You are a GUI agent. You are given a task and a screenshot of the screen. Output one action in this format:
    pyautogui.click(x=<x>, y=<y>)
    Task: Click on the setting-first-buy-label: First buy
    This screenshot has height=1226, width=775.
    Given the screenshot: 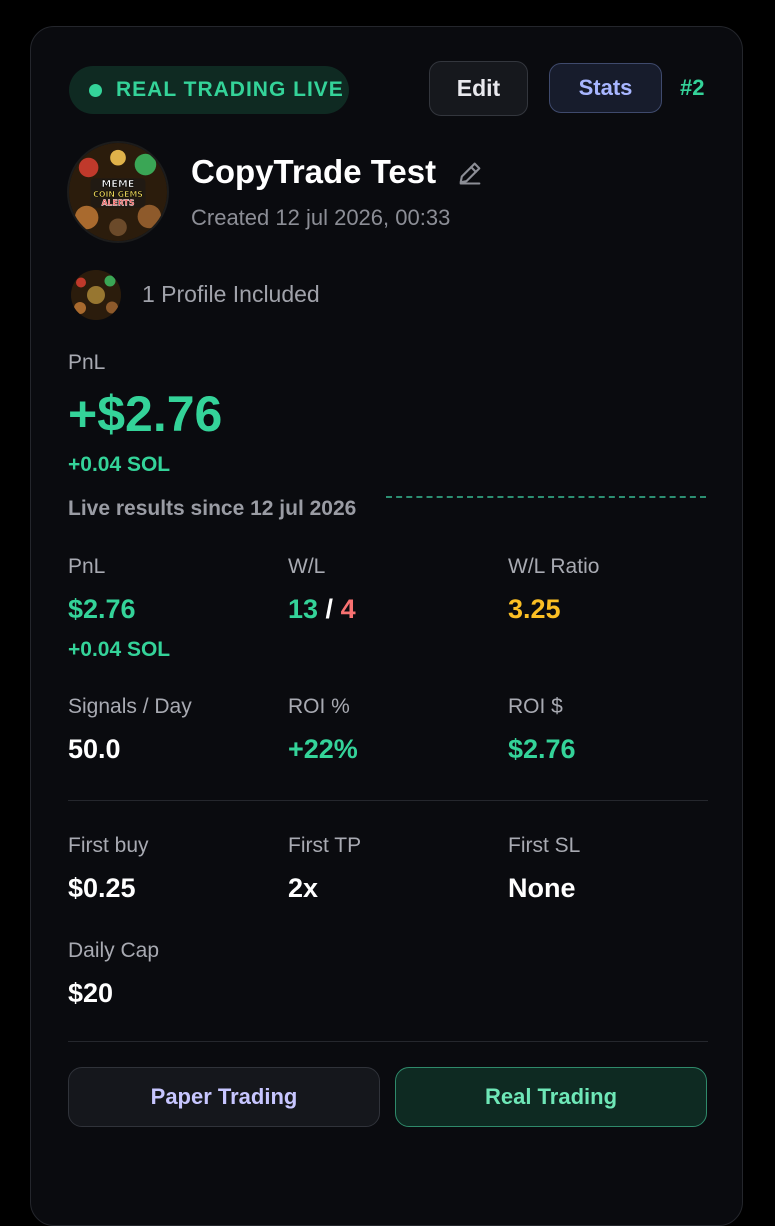 What is the action you would take?
    pyautogui.click(x=108, y=845)
    